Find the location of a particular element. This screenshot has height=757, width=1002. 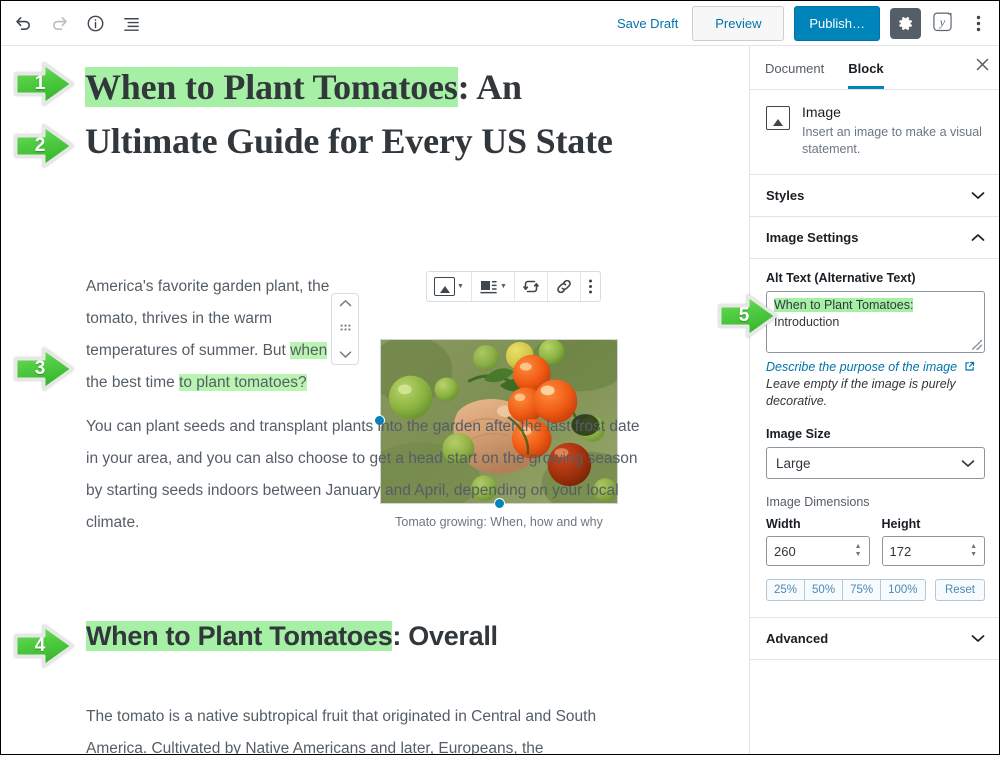

image-block-type-icon: ▼ is located at coordinates (449, 286).